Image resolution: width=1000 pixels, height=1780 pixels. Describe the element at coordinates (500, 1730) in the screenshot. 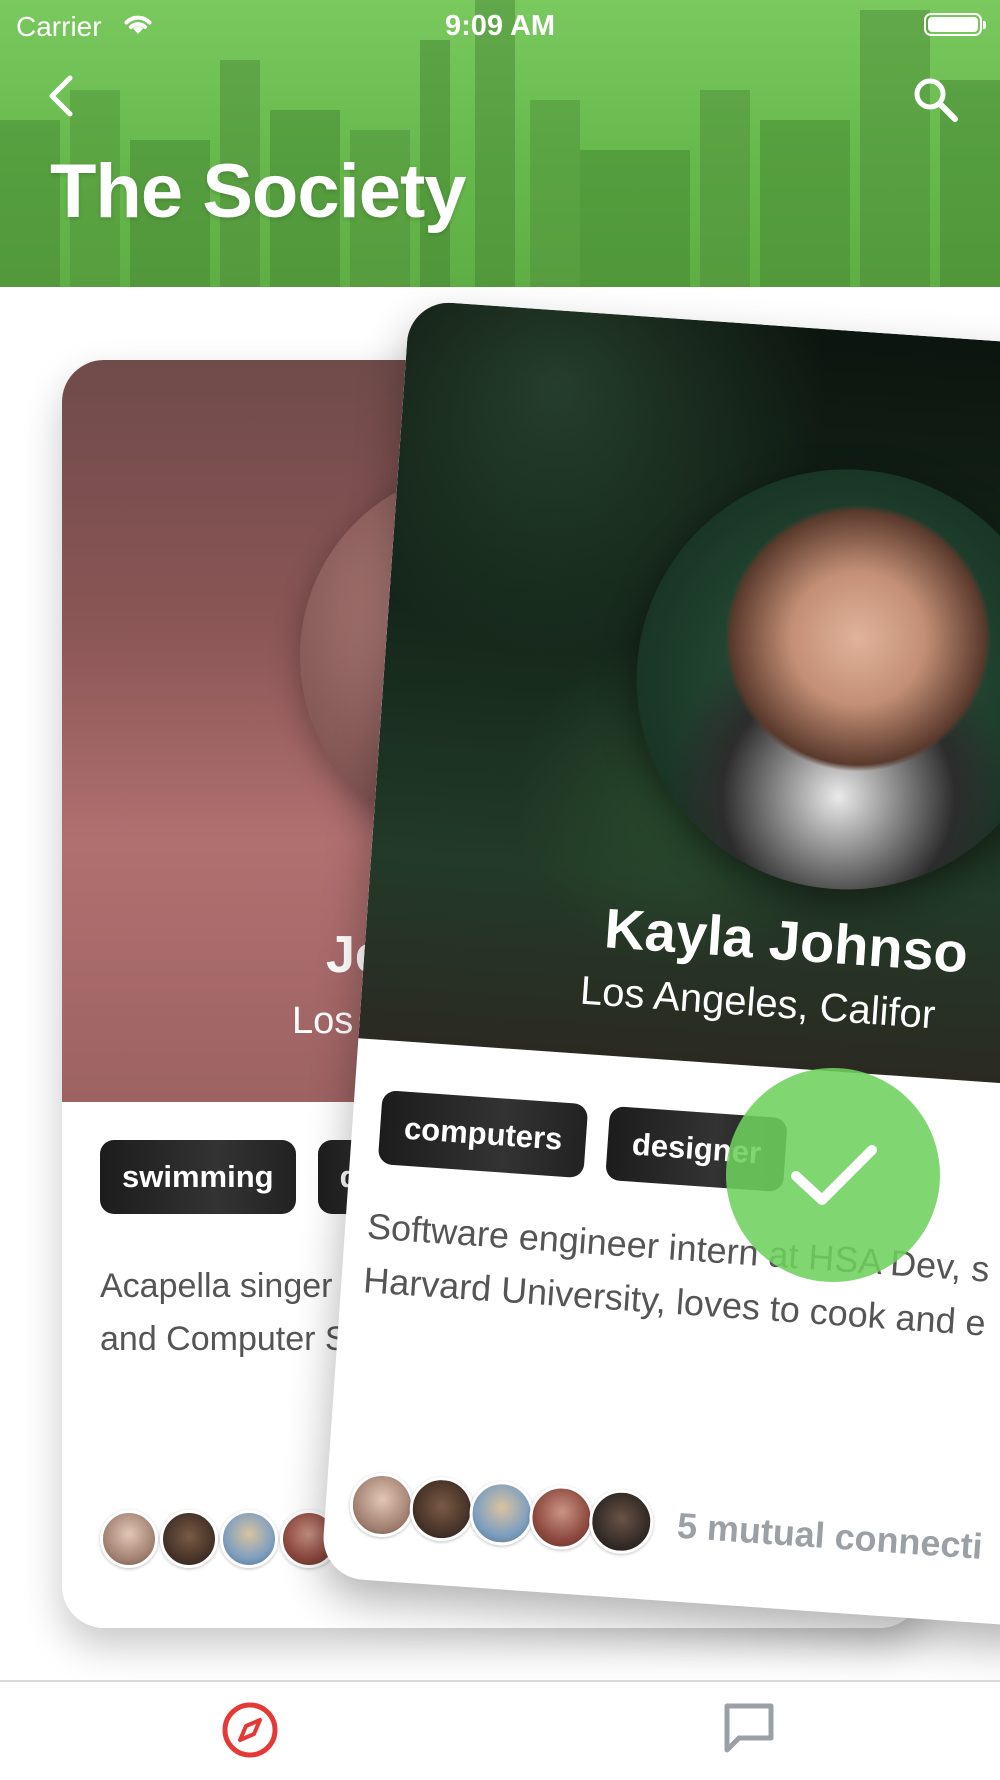

I see `tab-bar` at that location.